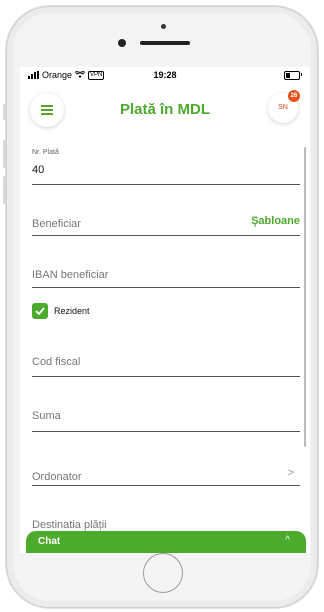 The width and height of the screenshot is (324, 612). I want to click on status-bar: Orange VPN 19:28, so click(165, 75).